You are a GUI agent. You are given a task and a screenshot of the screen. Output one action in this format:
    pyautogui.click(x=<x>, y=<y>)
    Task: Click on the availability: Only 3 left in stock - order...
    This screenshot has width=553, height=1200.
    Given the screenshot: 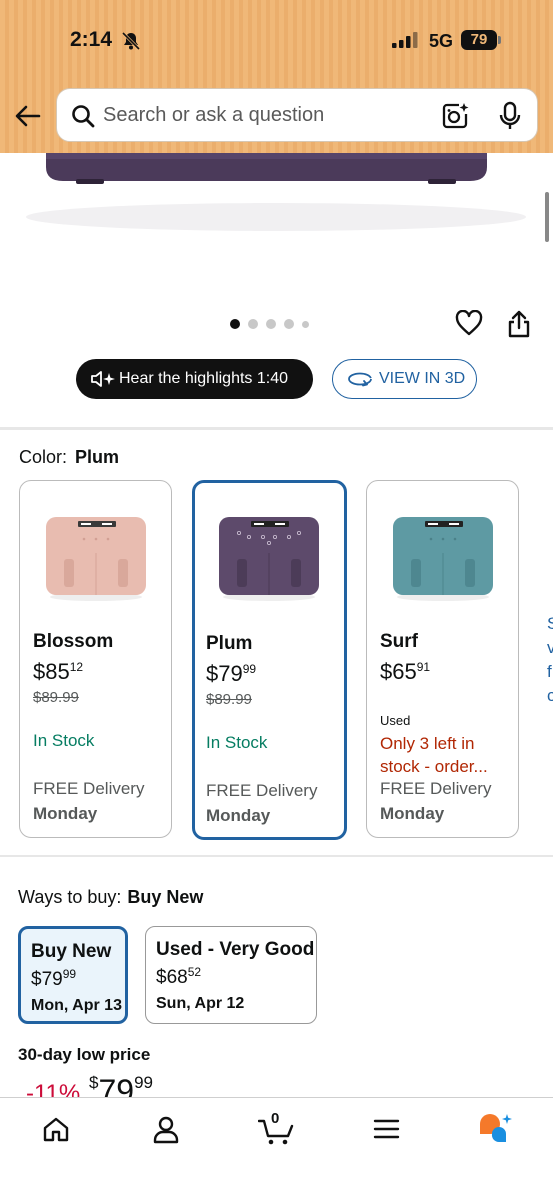 What is the action you would take?
    pyautogui.click(x=434, y=755)
    